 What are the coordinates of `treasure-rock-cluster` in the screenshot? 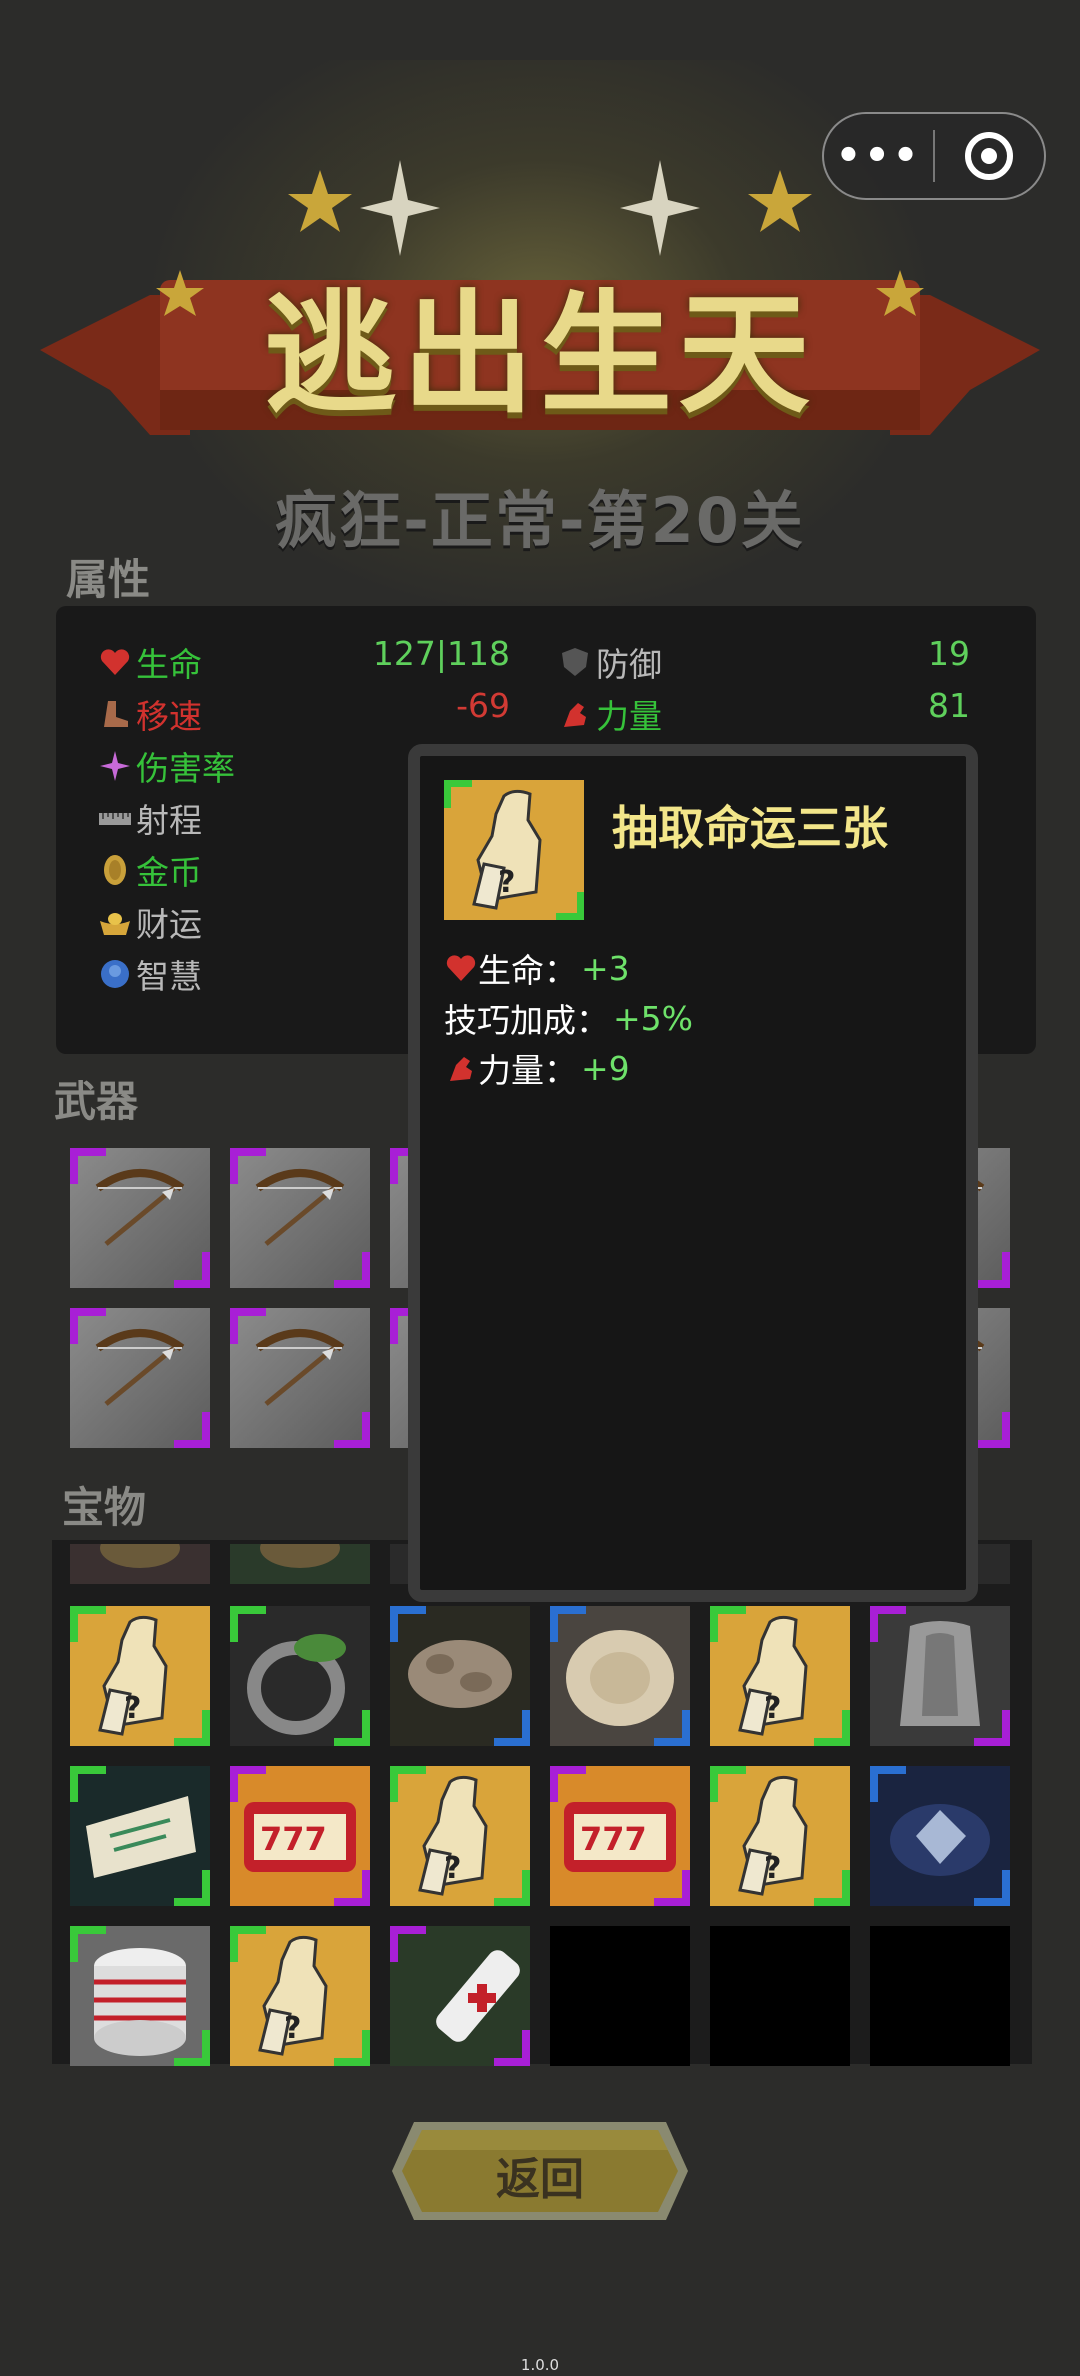 It's located at (460, 1676).